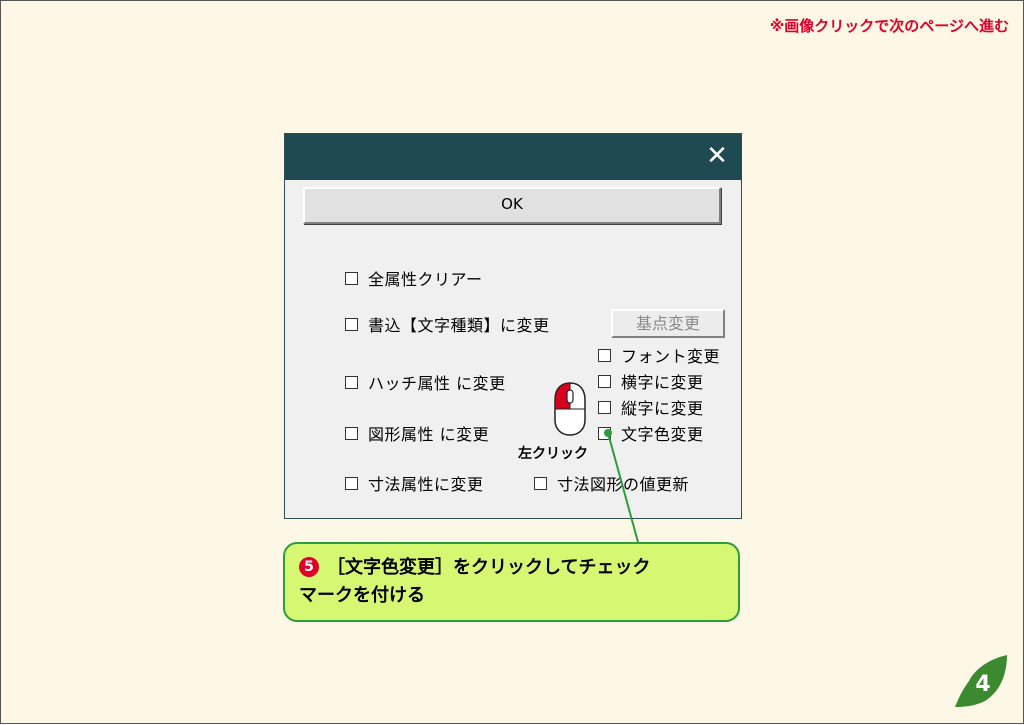 Image resolution: width=1024 pixels, height=725 pixels. I want to click on instruction-callout: 5 ［文字色変更］をクリックしてチェック マークを付ける, so click(511, 582).